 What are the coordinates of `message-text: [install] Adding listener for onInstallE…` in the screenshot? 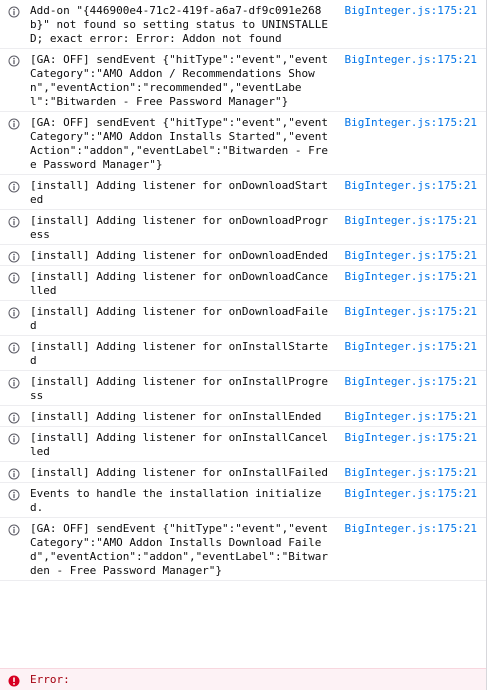 It's located at (176, 416).